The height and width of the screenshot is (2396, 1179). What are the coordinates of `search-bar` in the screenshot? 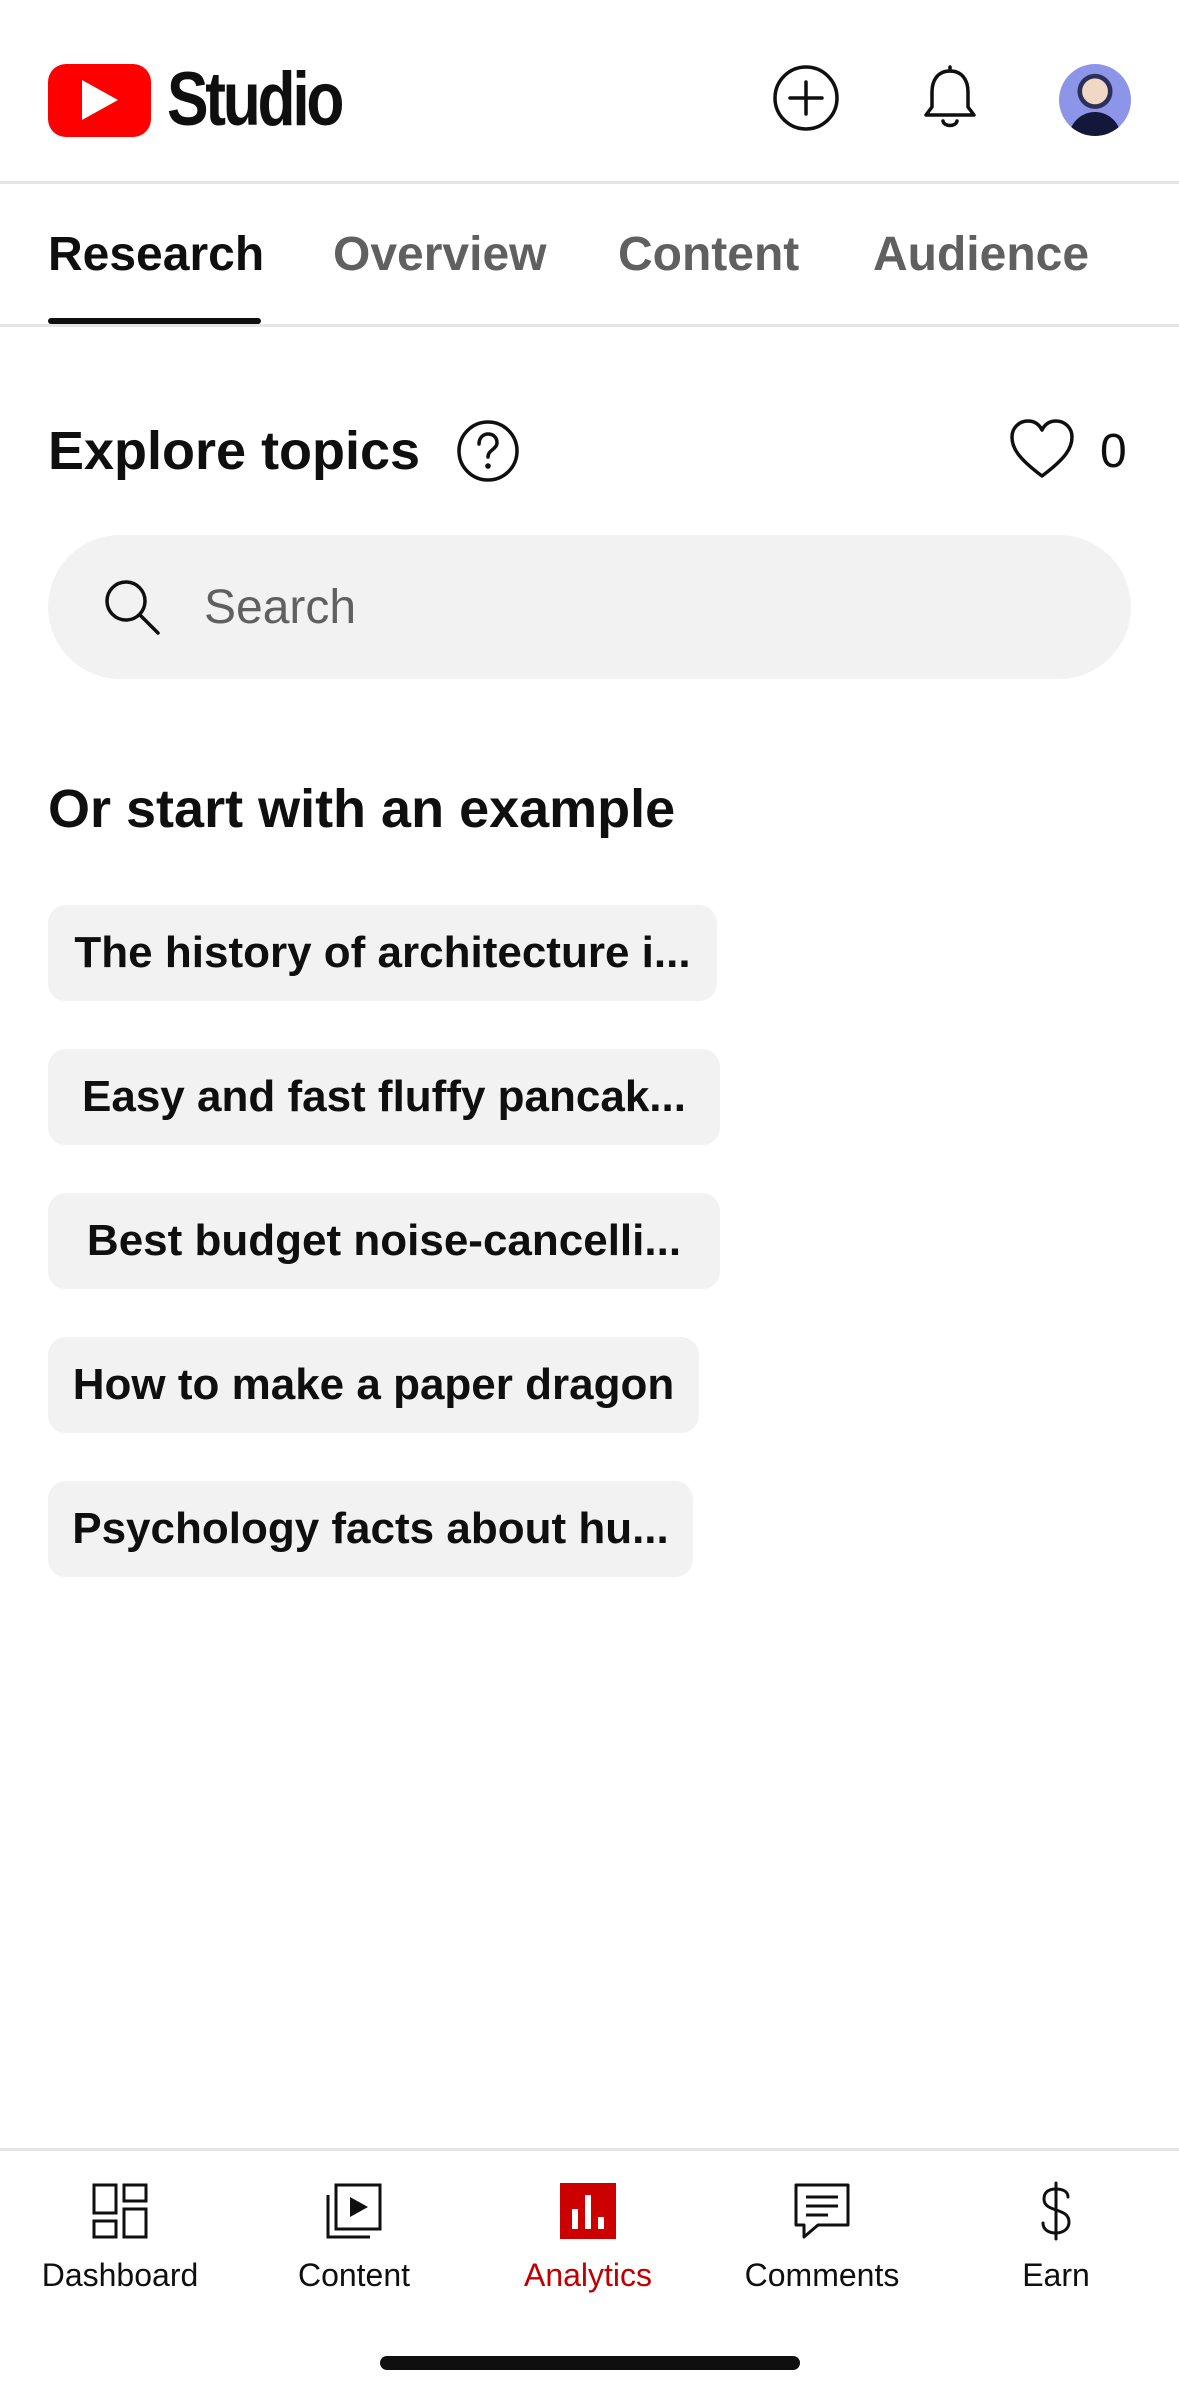 It's located at (589, 607).